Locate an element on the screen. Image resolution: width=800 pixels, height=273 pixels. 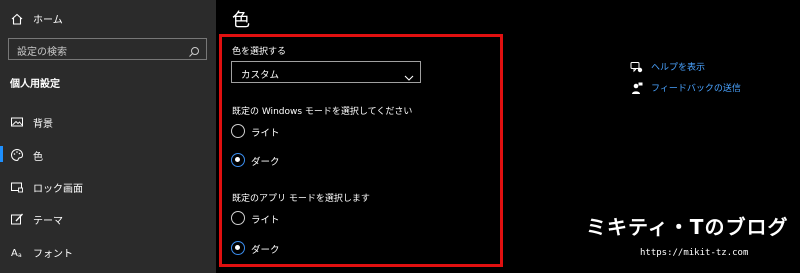
windows-mode-dark-option: ダーク is located at coordinates (291, 161).